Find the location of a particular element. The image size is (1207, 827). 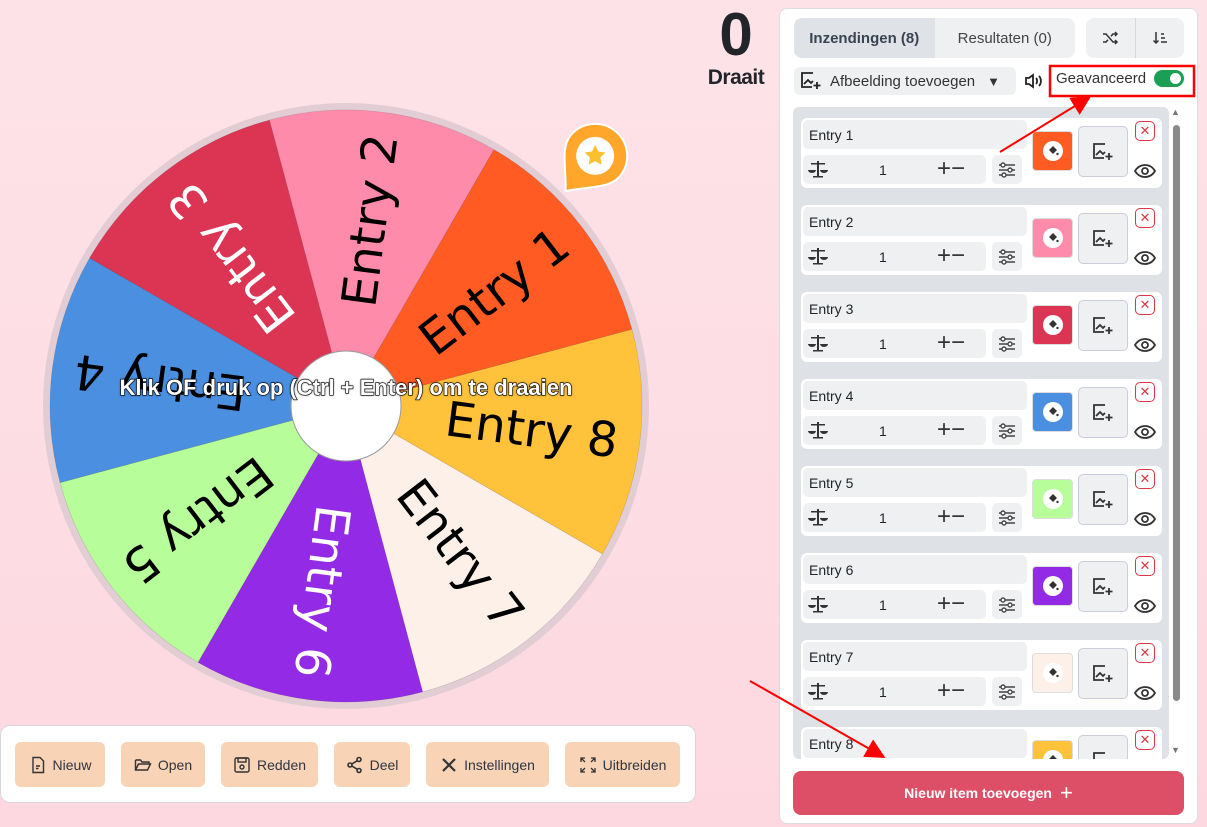

entry-name-input: Entry 5 is located at coordinates (915, 482).